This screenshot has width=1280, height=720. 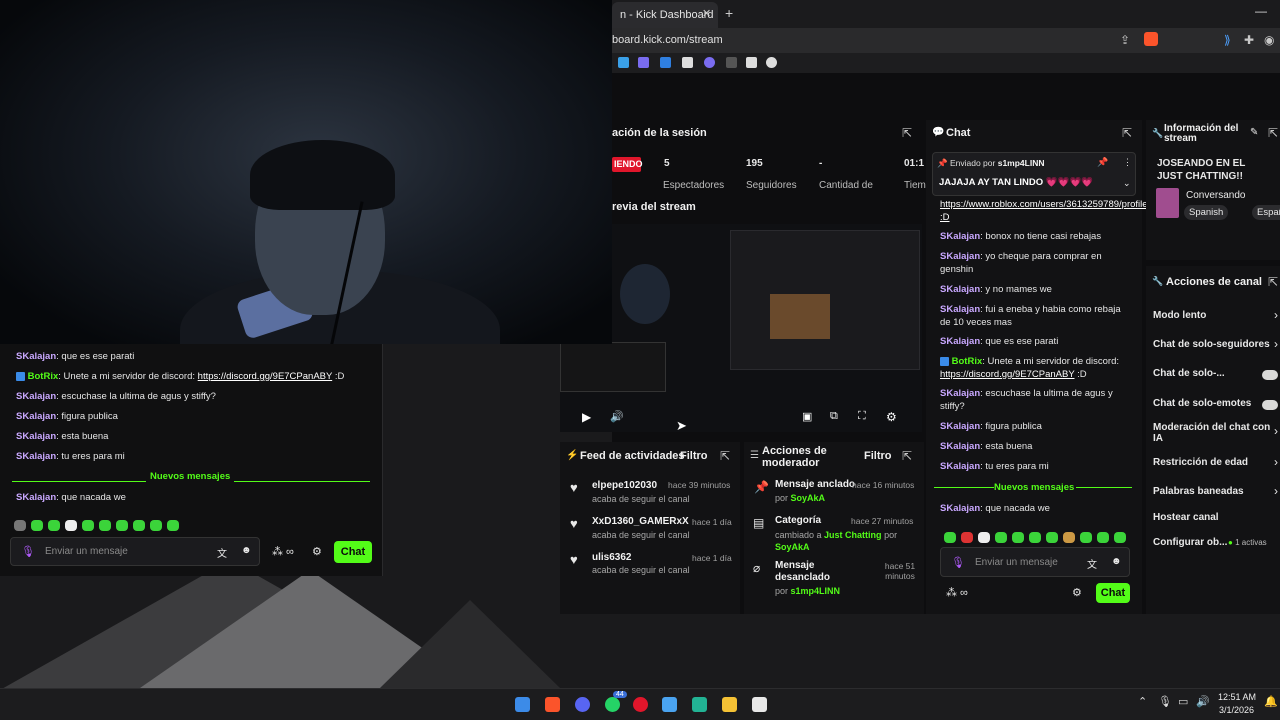 What do you see at coordinates (1035, 562) in the screenshot?
I see `chat-input: 🎙 Enviar un mensaje 文 ☻` at bounding box center [1035, 562].